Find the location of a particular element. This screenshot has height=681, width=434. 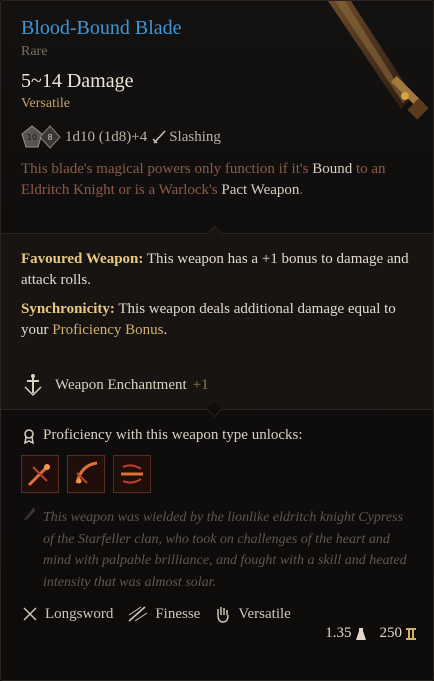

item-weight: 1.35 is located at coordinates (338, 633).